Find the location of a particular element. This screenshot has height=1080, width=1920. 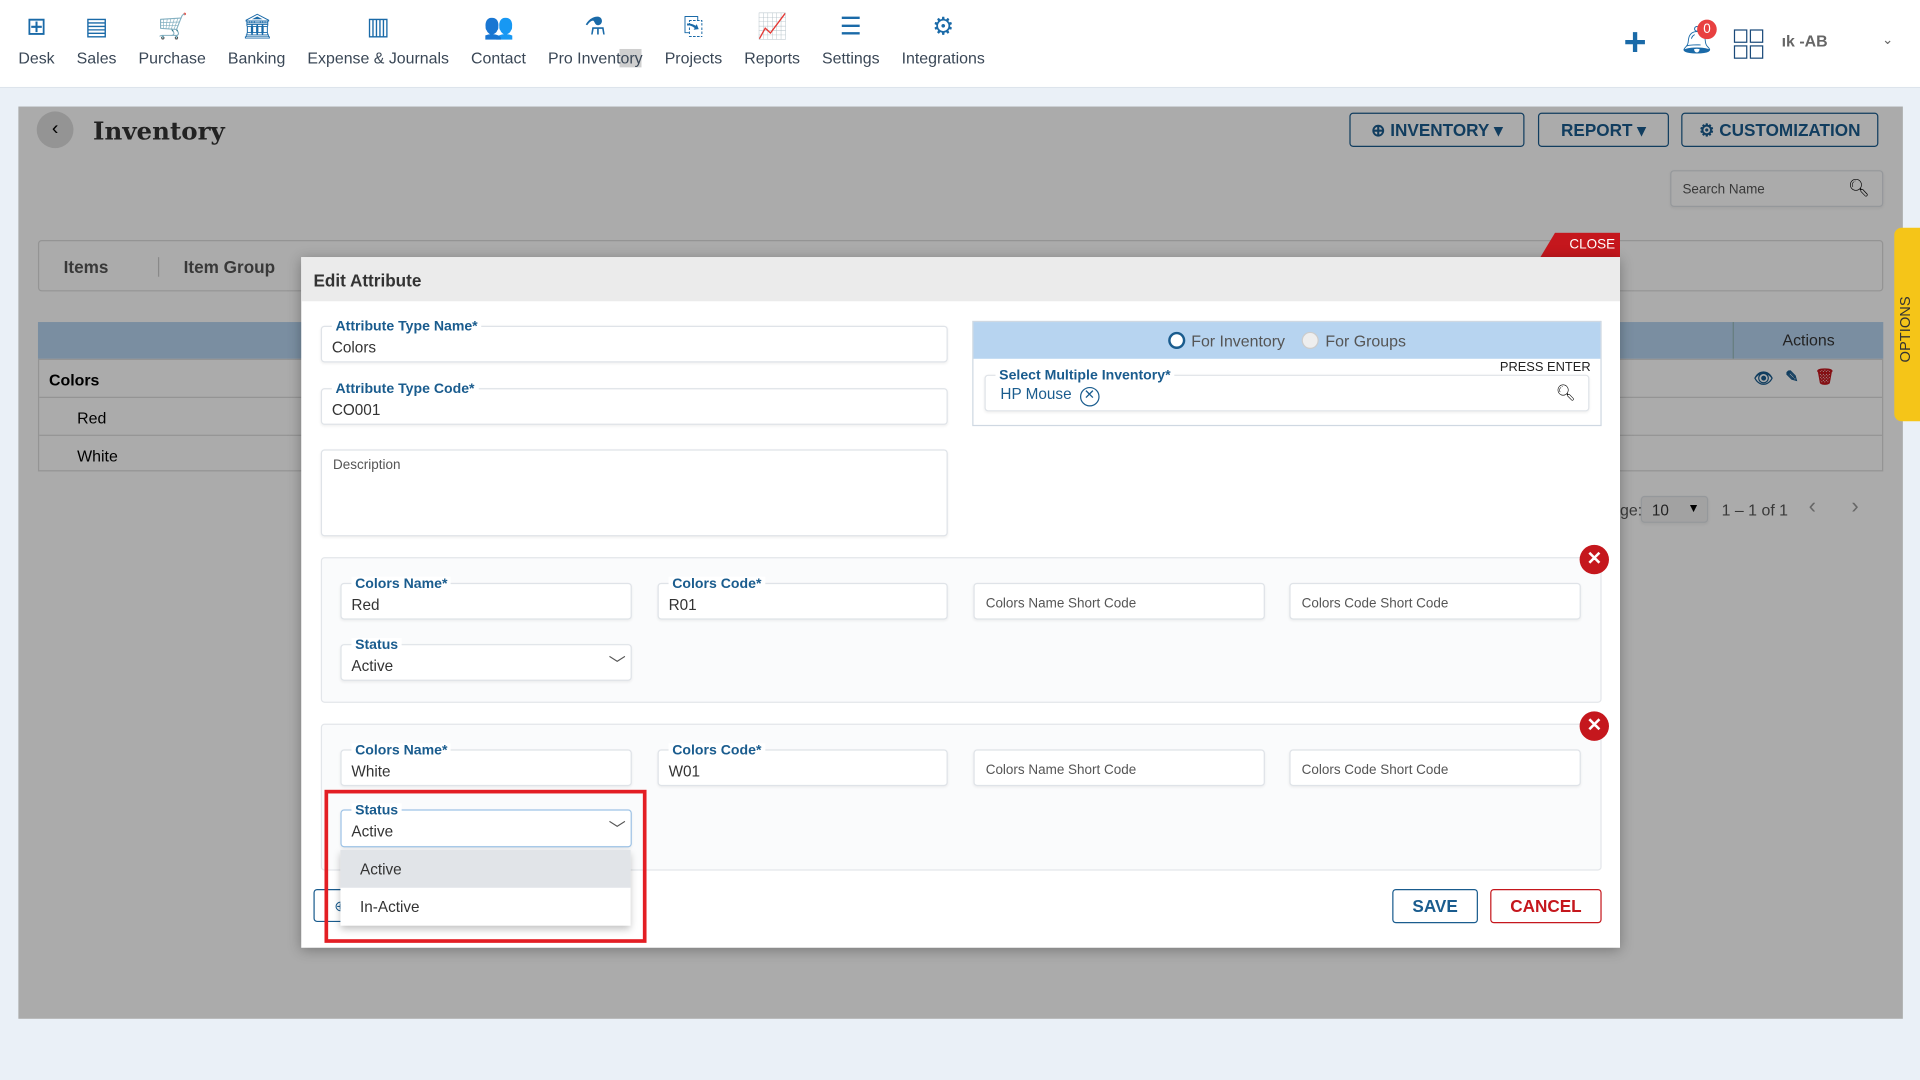

integrations-icon: ⚙ is located at coordinates (943, 27).